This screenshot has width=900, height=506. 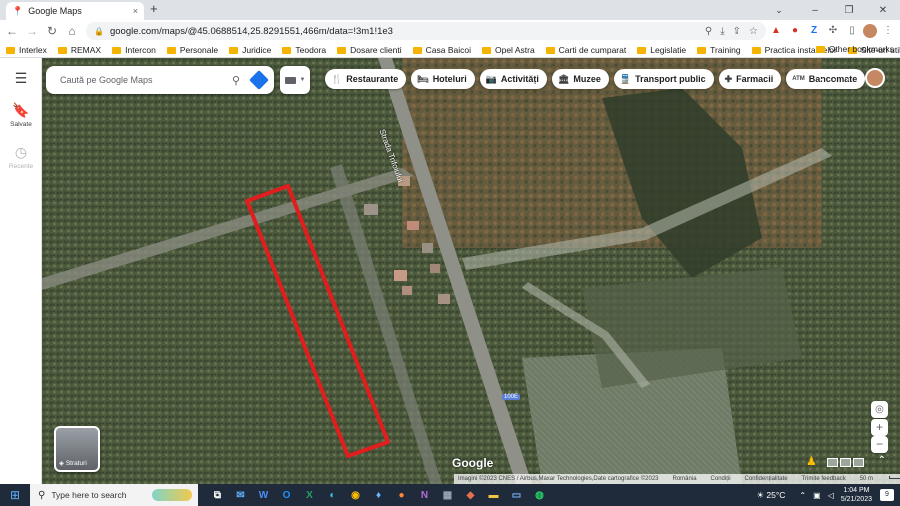 What do you see at coordinates (852, 31) in the screenshot?
I see `sidepanel-icon: ▯` at bounding box center [852, 31].